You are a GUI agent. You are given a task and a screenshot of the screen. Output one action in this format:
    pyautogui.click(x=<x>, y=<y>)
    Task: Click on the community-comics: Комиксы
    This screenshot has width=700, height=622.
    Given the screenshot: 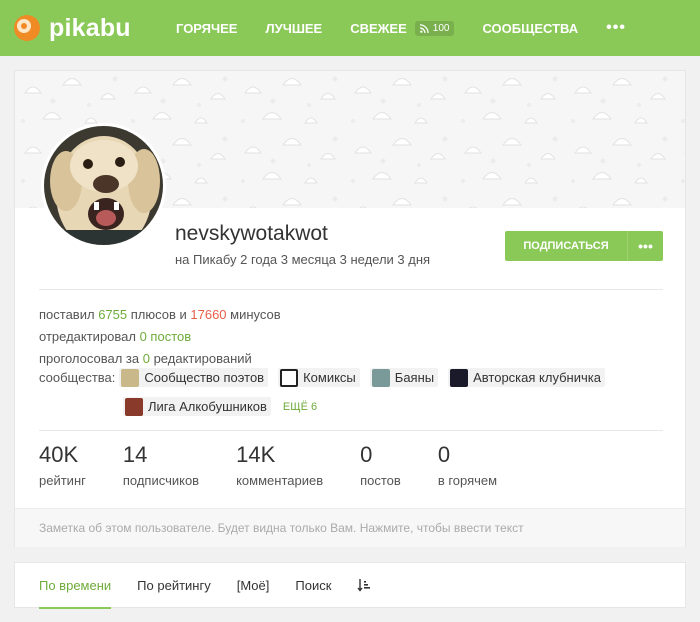 What is the action you would take?
    pyautogui.click(x=319, y=377)
    